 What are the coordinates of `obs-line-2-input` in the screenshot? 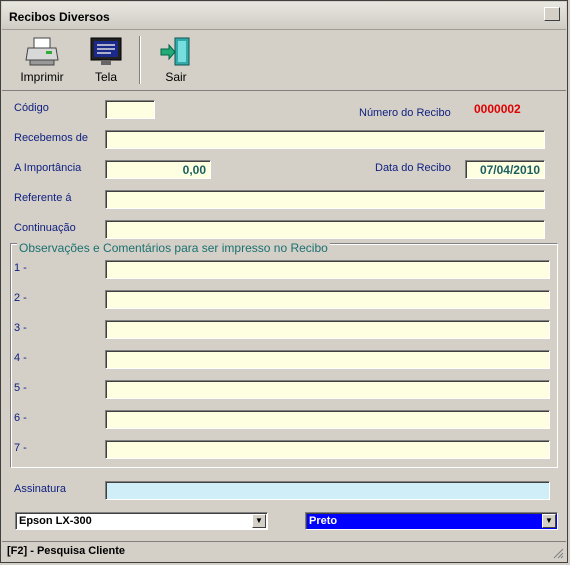 It's located at (327, 299).